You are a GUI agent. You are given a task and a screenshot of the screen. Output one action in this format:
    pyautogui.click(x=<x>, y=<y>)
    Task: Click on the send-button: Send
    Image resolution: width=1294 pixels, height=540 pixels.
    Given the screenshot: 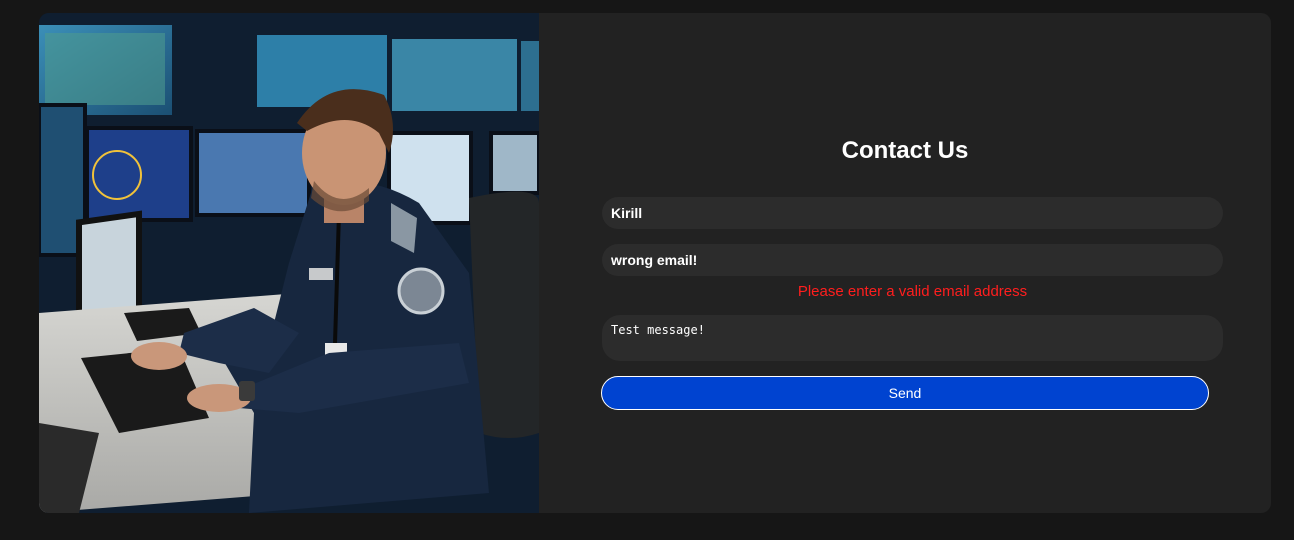 What is the action you would take?
    pyautogui.click(x=905, y=393)
    